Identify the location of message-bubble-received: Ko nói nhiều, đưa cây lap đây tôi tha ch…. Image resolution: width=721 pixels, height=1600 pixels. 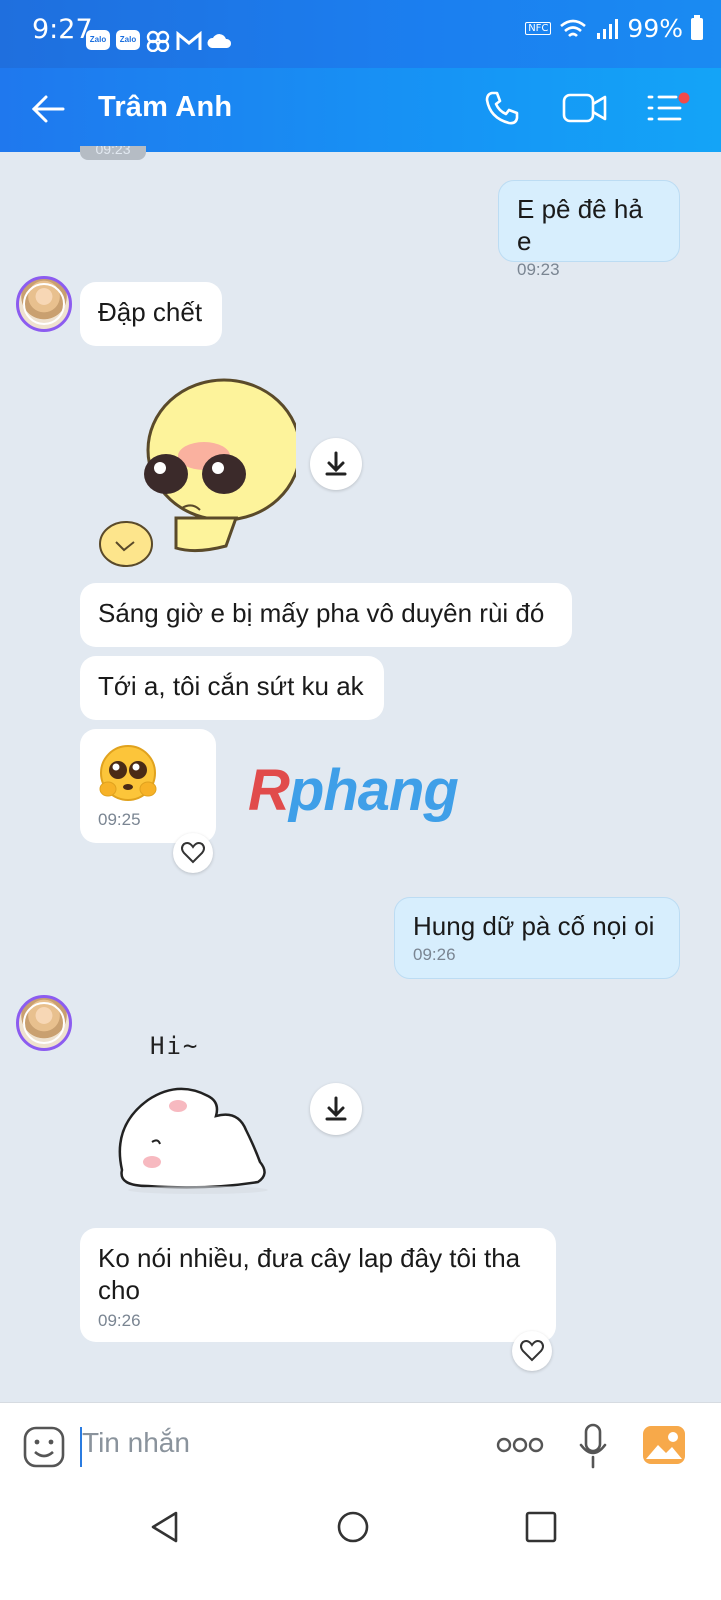
(318, 1285).